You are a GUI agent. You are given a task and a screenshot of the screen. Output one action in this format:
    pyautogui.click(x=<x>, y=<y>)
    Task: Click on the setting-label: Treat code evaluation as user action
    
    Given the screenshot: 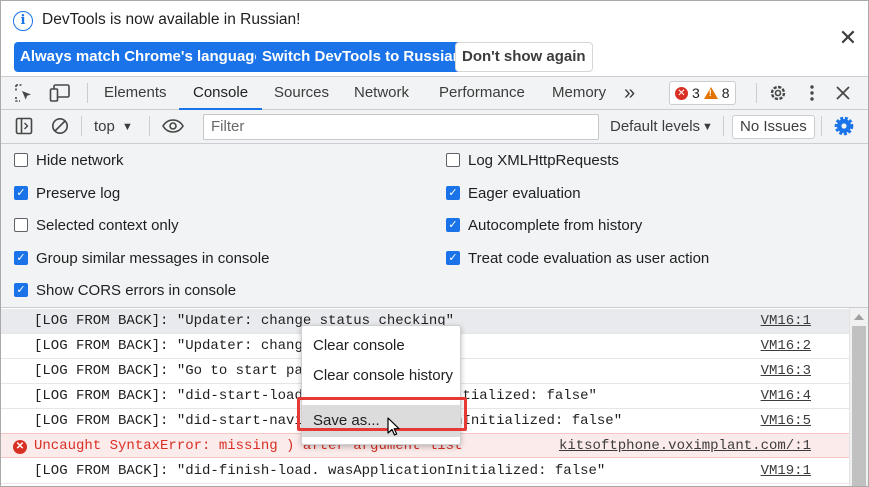 What is the action you would take?
    pyautogui.click(x=589, y=258)
    